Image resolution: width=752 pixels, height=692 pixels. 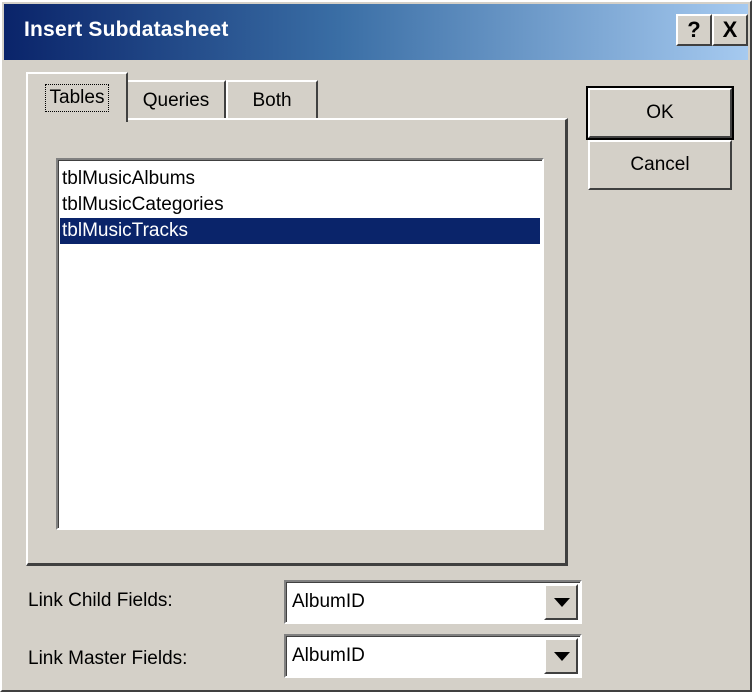 What do you see at coordinates (660, 113) in the screenshot?
I see `ok-button: OK` at bounding box center [660, 113].